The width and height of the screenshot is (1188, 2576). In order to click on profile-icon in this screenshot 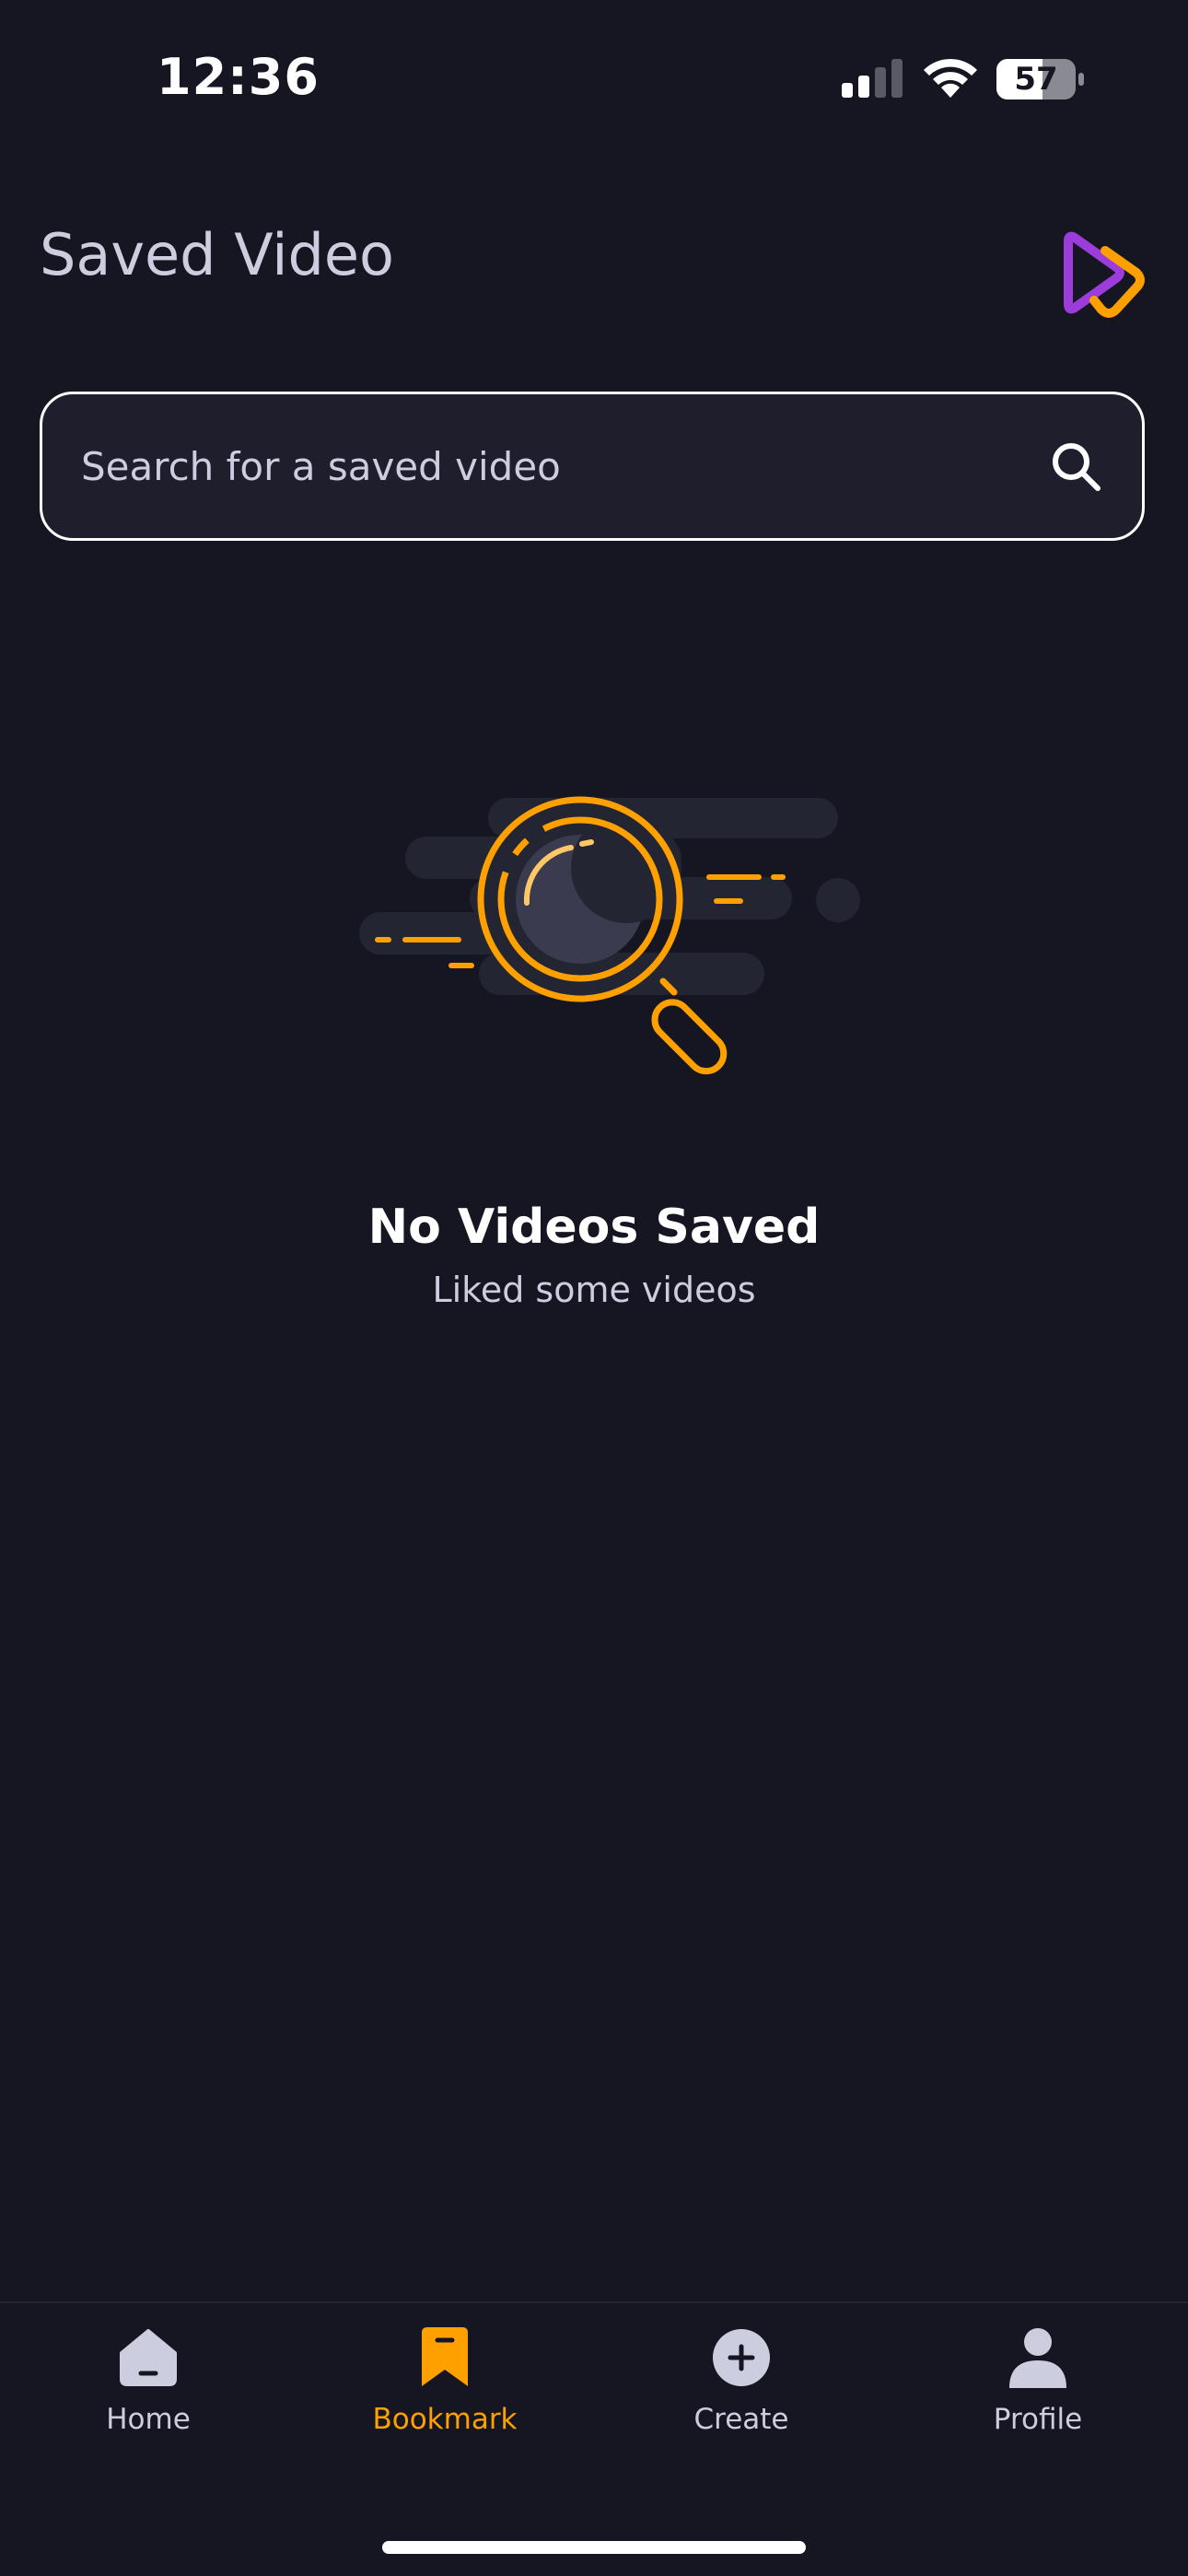, I will do `click(1037, 2358)`.